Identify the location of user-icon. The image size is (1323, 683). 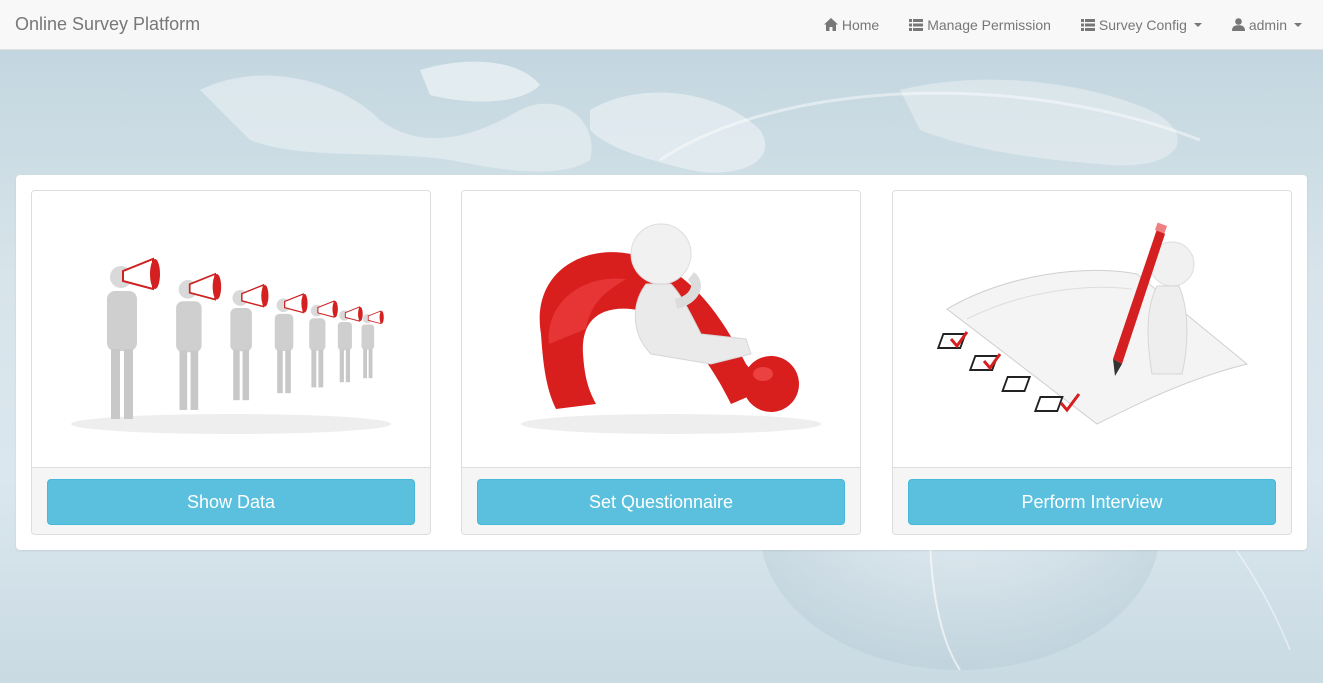
(1238, 24).